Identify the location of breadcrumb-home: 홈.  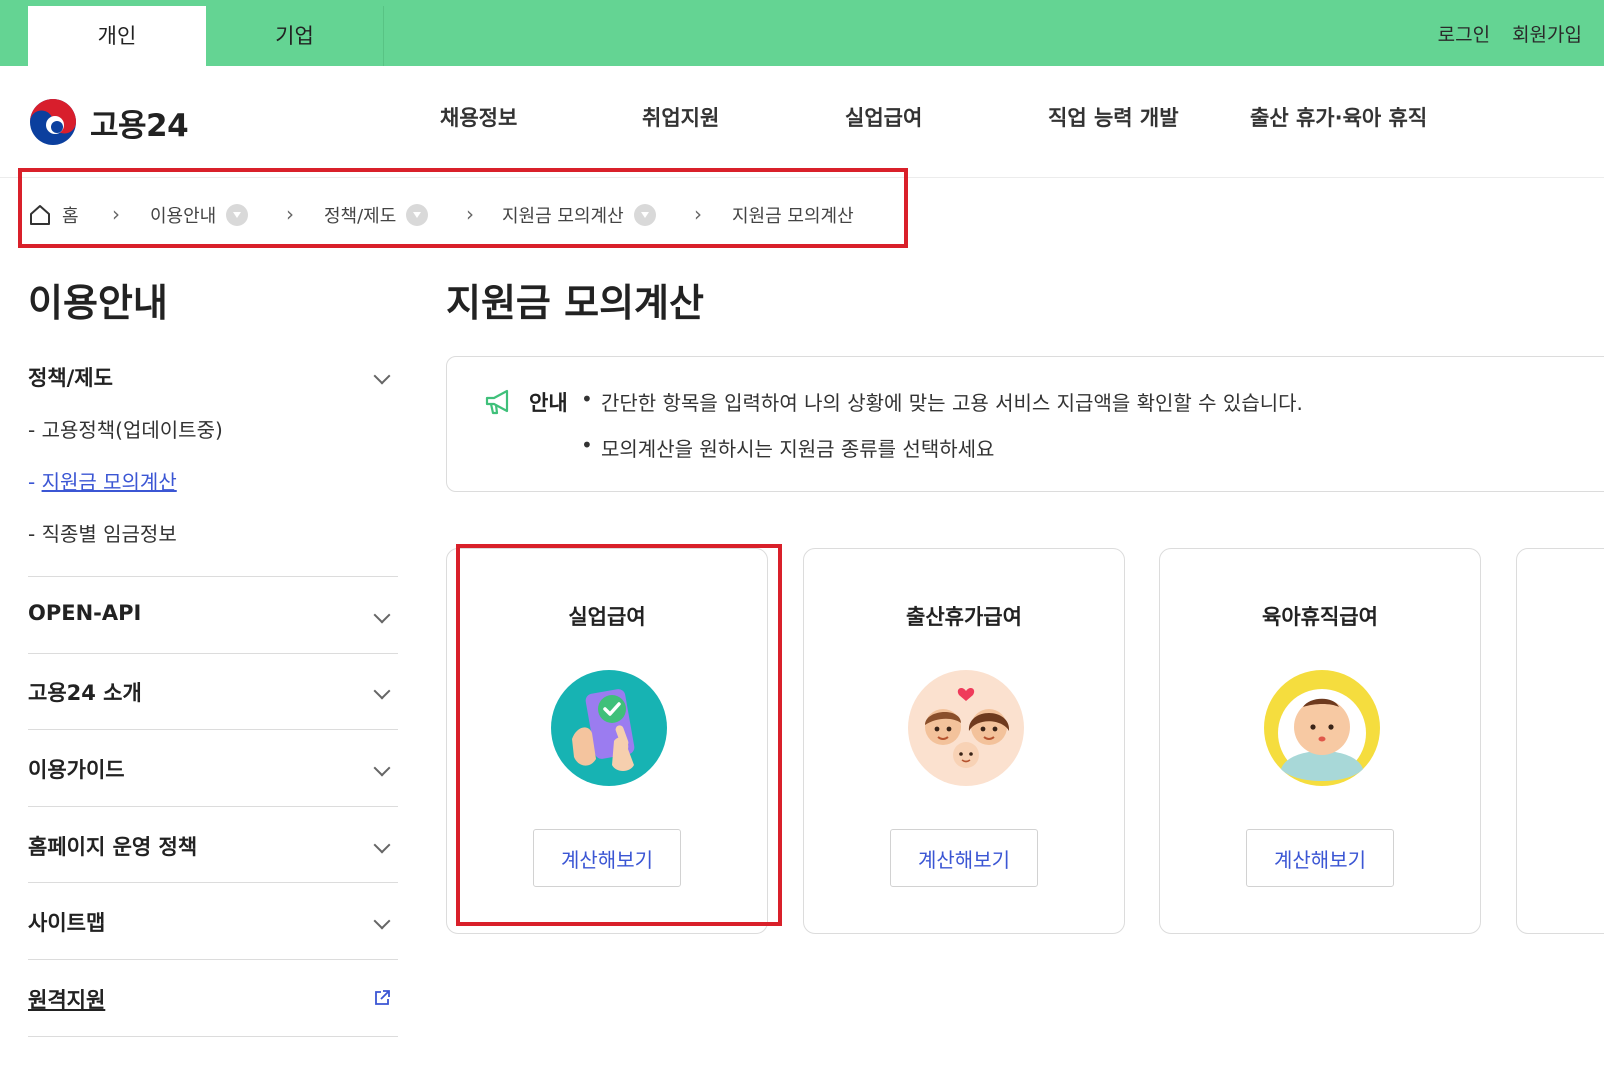
(53, 215).